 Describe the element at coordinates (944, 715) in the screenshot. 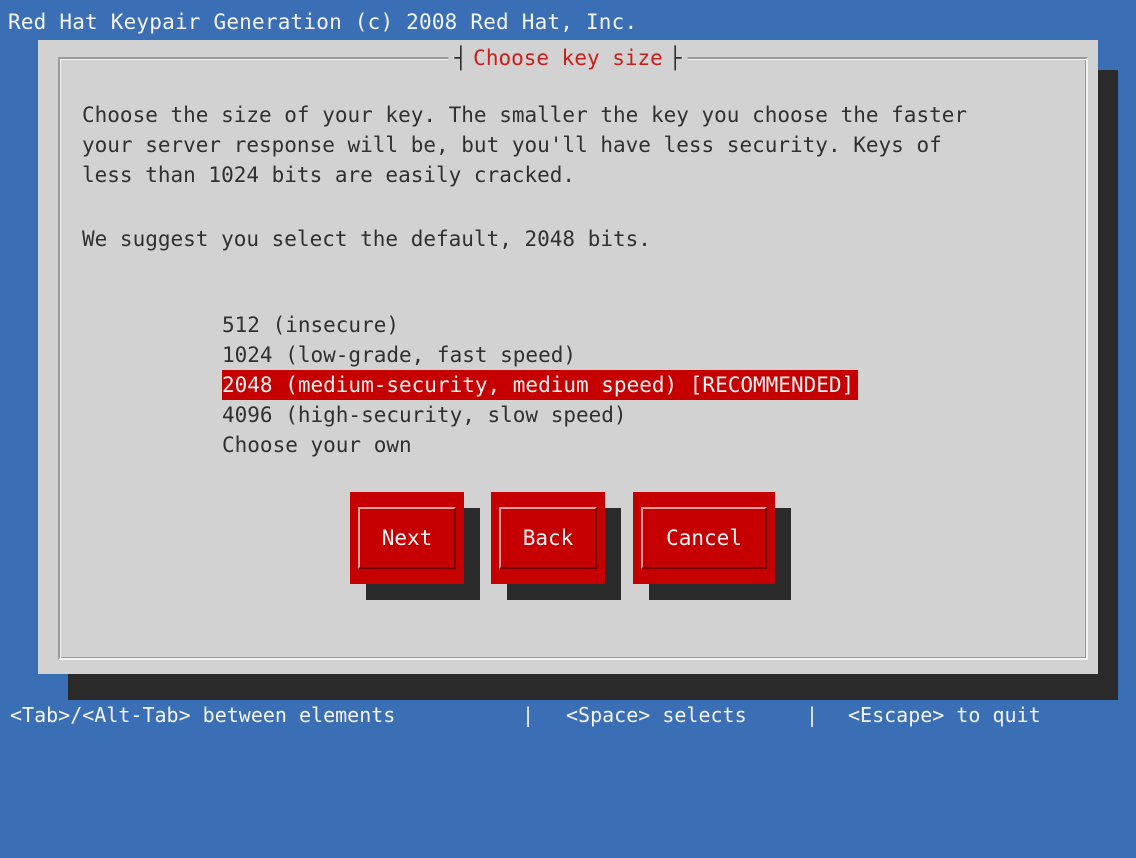

I see `escape-hint: <Escape> to quit` at that location.